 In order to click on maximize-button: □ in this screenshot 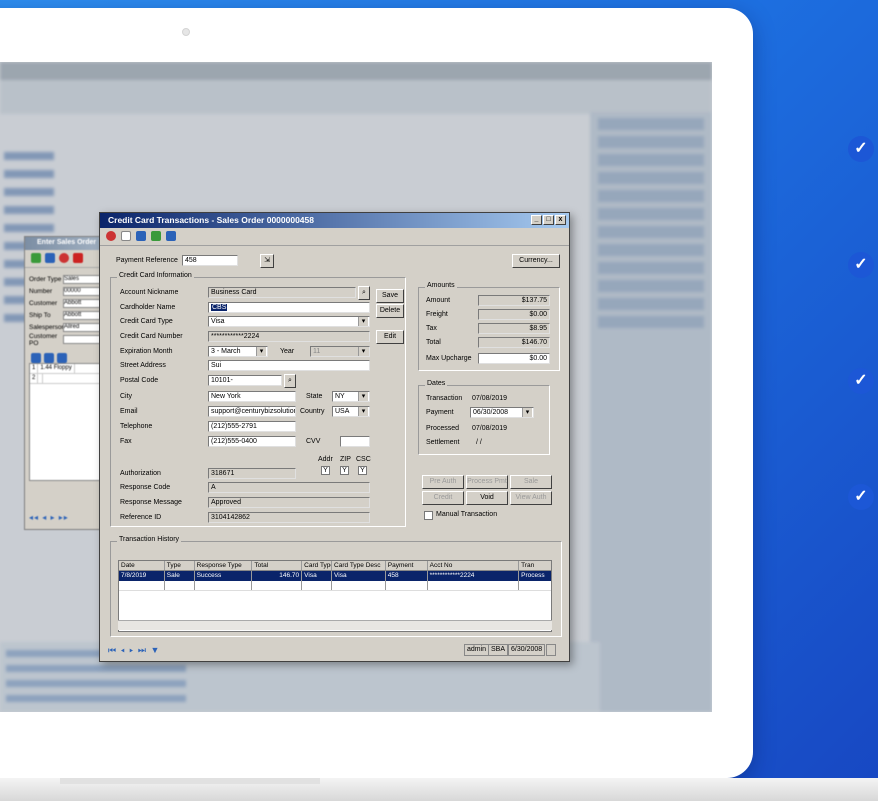, I will do `click(548, 220)`.